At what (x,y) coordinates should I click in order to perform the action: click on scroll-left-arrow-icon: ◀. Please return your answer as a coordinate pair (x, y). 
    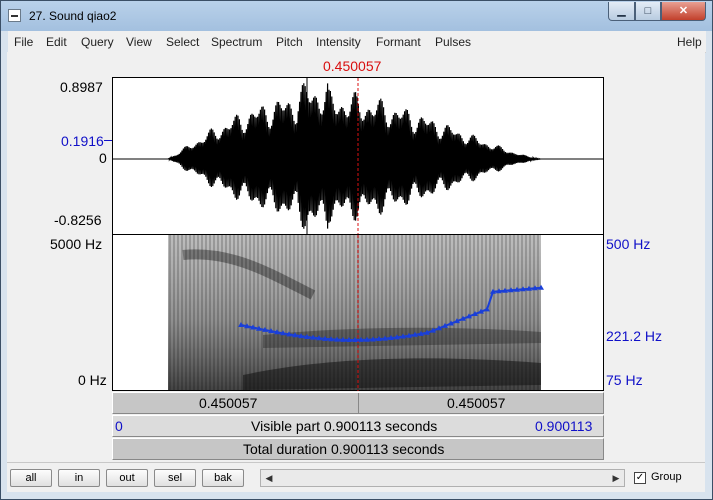
    Looking at the image, I should click on (269, 478).